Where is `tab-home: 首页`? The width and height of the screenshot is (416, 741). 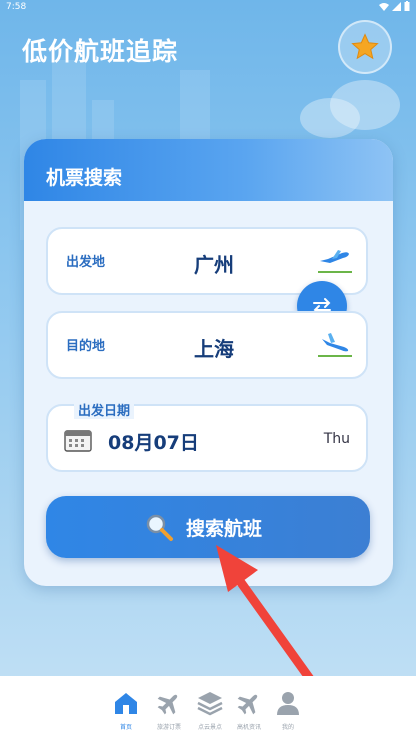 tab-home: 首页 is located at coordinates (126, 710).